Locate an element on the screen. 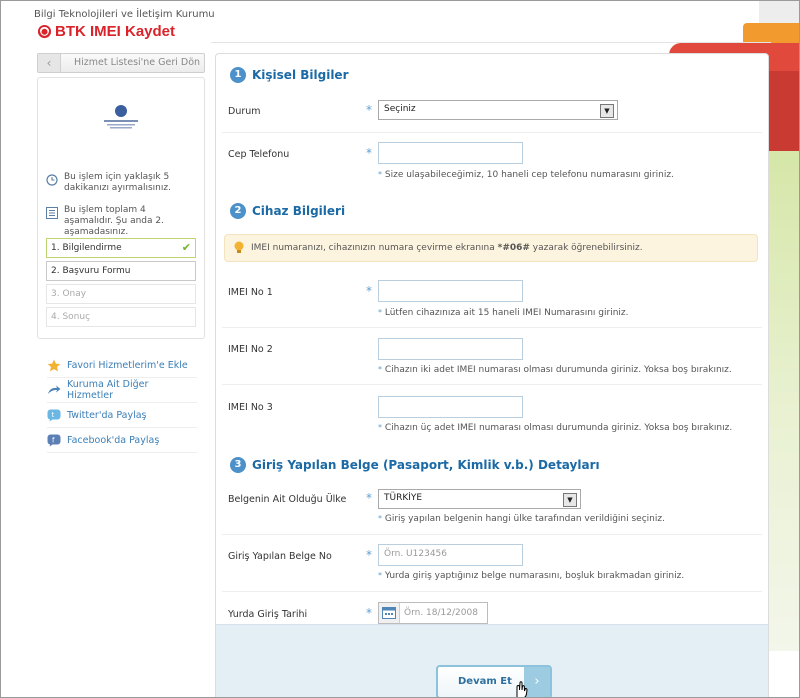  calendar-glyph is located at coordinates (389, 613).